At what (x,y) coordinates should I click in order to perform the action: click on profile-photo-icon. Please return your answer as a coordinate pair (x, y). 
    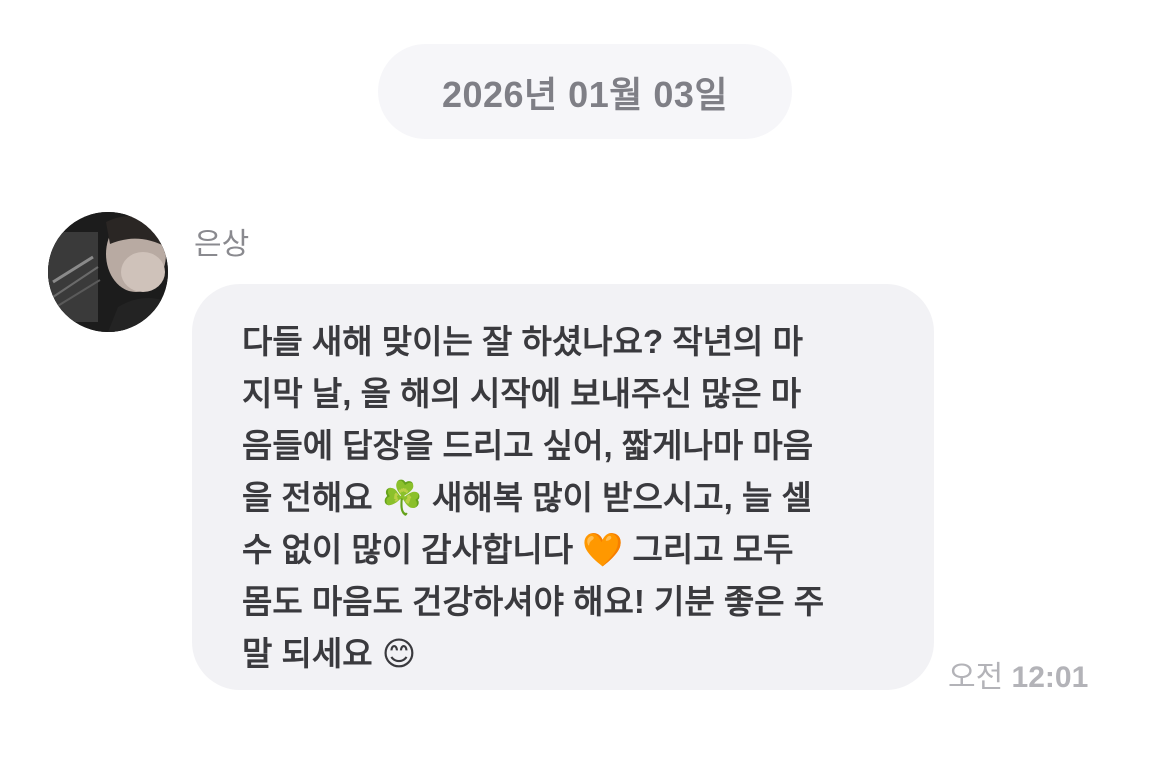
    Looking at the image, I should click on (108, 272).